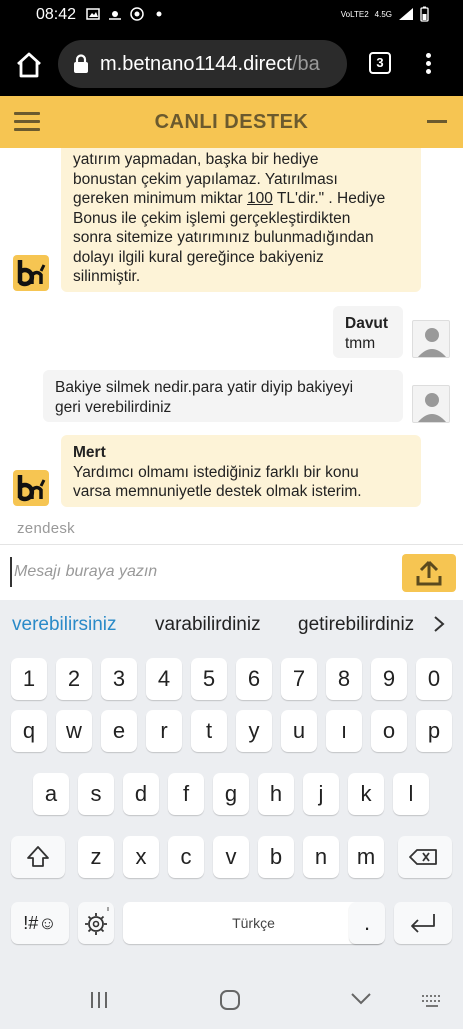  I want to click on key-t: t, so click(209, 731).